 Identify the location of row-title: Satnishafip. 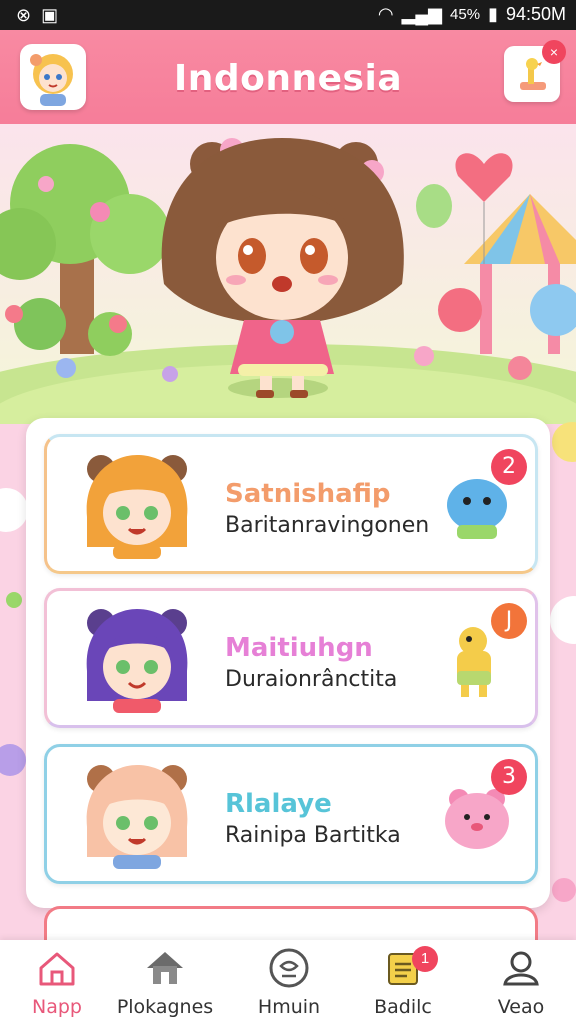
(308, 494).